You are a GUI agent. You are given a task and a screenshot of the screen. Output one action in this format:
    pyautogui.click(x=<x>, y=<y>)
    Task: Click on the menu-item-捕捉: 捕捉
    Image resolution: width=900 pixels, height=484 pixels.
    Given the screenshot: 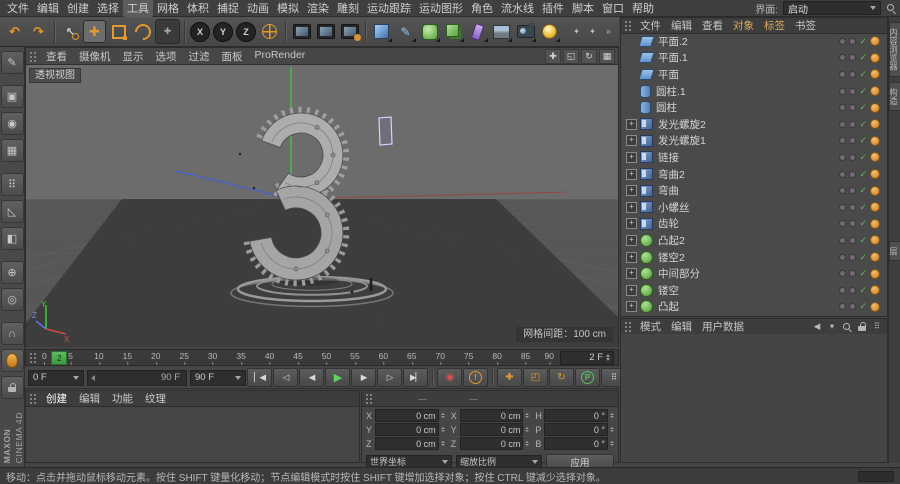 What is the action you would take?
    pyautogui.click(x=228, y=8)
    